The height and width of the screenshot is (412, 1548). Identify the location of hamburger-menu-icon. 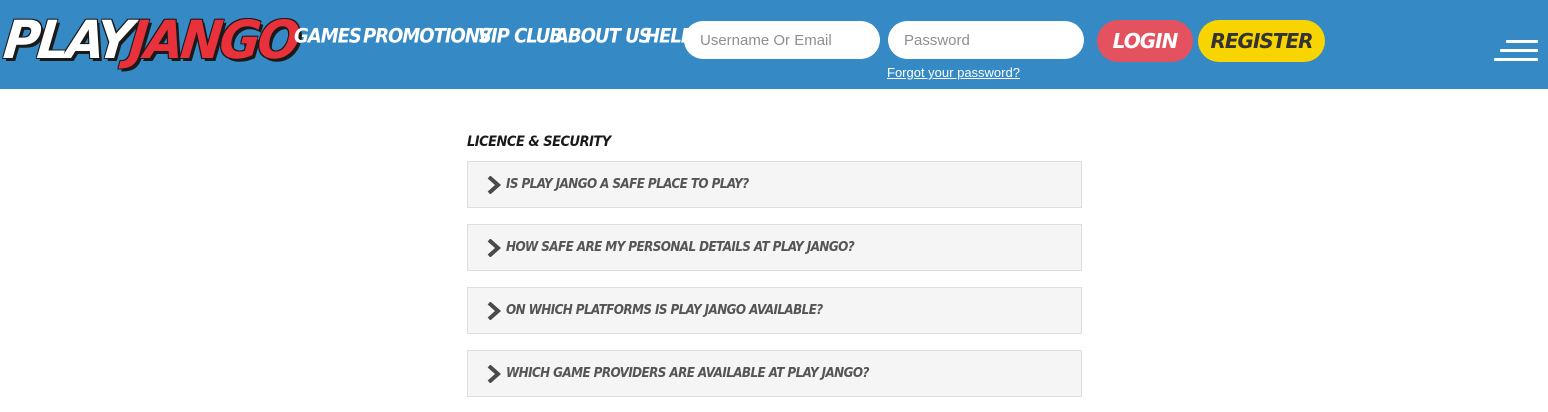
(1519, 52).